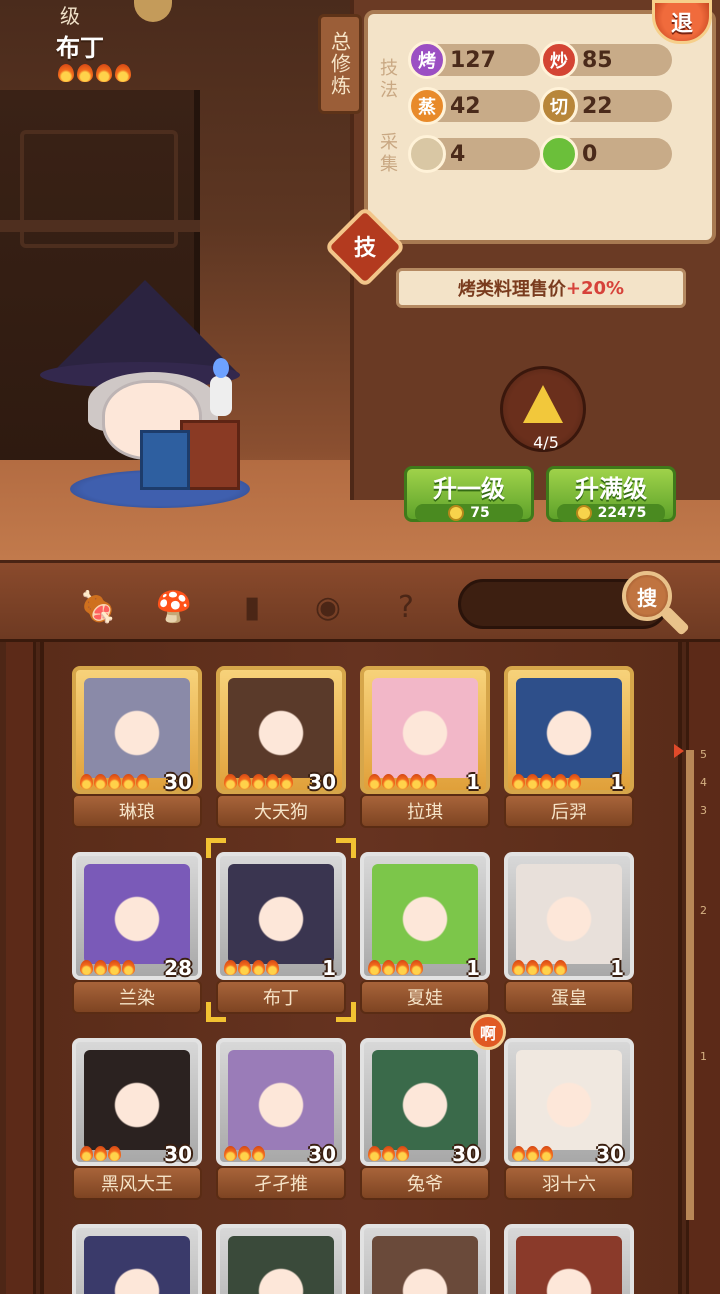 Image resolution: width=720 pixels, height=1294 pixels. What do you see at coordinates (543, 404) in the screenshot?
I see `rice-ball-icon` at bounding box center [543, 404].